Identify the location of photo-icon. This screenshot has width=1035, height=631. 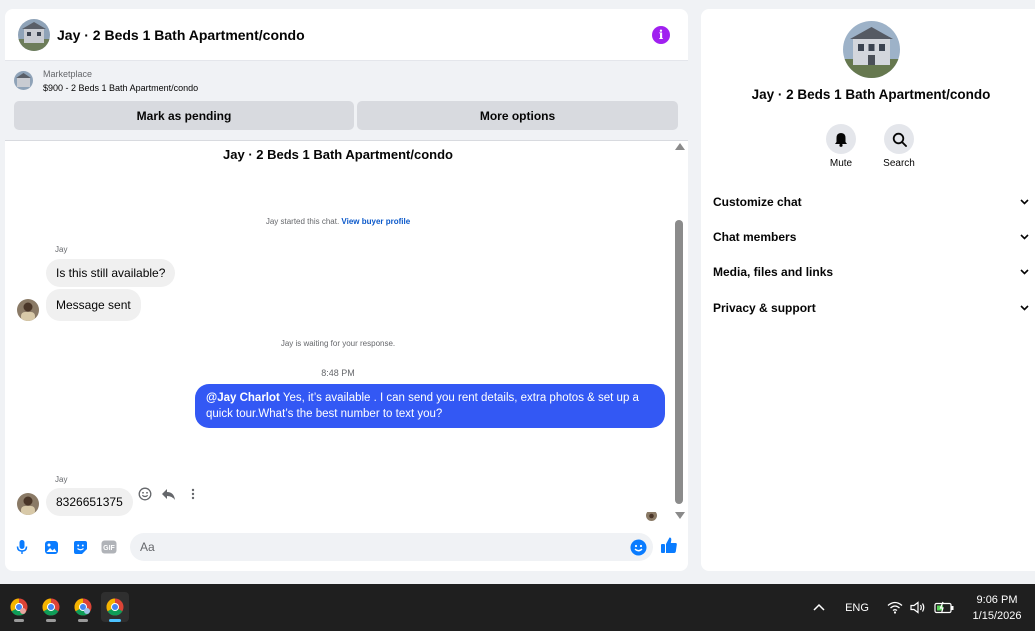
(51, 547).